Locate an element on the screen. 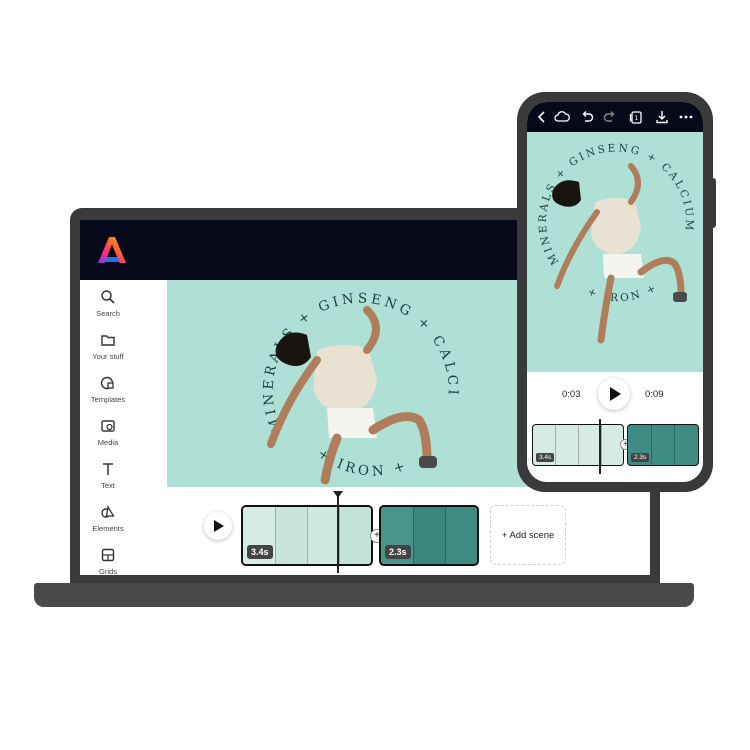  svg-text: 1 is located at coordinates (637, 118).